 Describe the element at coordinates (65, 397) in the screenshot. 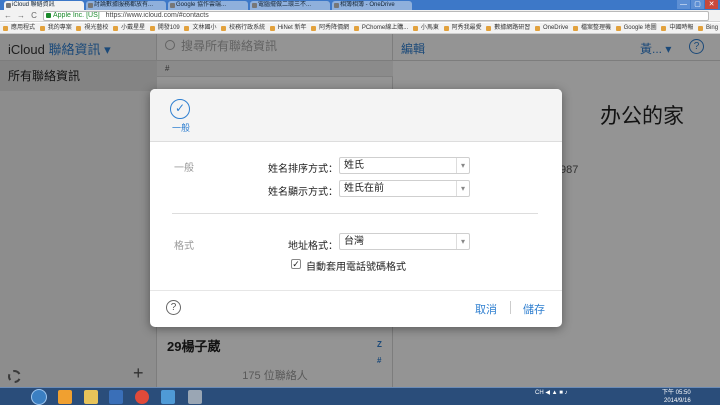

I see `media-player-icon` at that location.